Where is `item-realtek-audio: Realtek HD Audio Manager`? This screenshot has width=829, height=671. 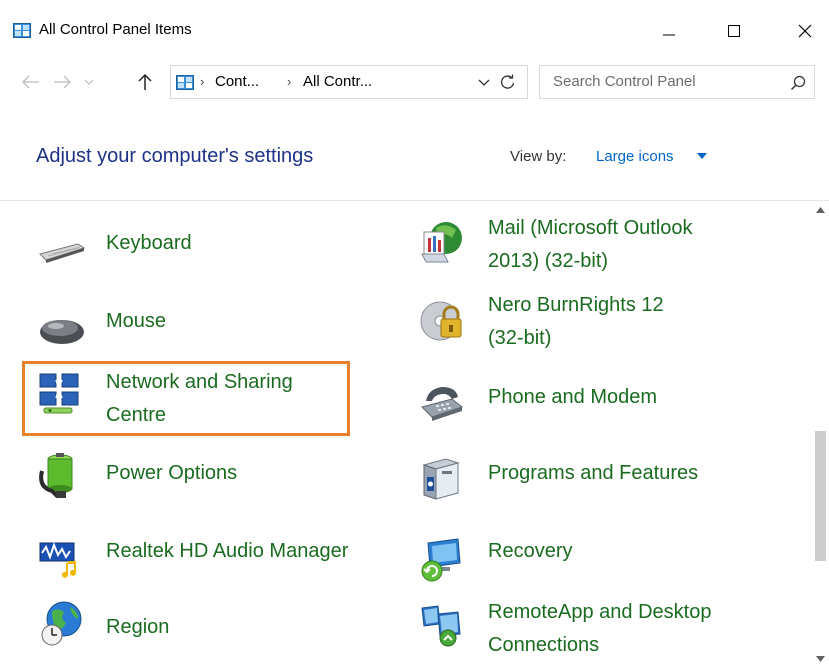
item-realtek-audio: Realtek HD Audio Manager is located at coordinates (223, 567).